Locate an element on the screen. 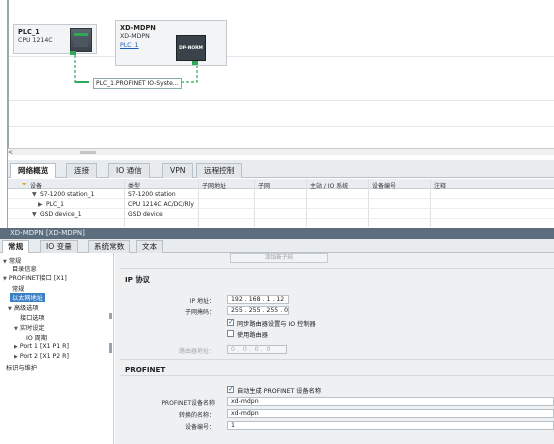 The image size is (554, 444). row-type: CPU 1214C AC/DC/Rly is located at coordinates (161, 204).